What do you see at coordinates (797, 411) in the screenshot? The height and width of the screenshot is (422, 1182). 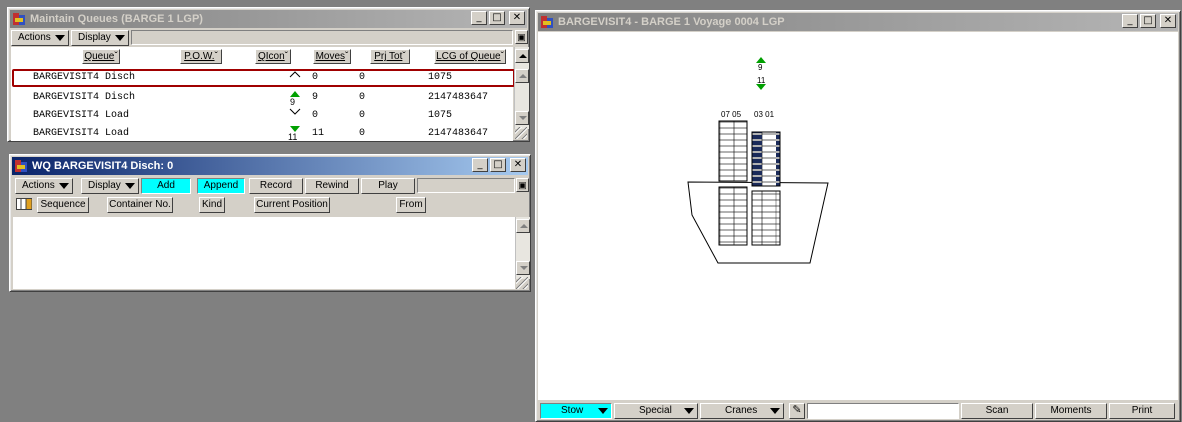 I see `pencil-icon: ✎` at bounding box center [797, 411].